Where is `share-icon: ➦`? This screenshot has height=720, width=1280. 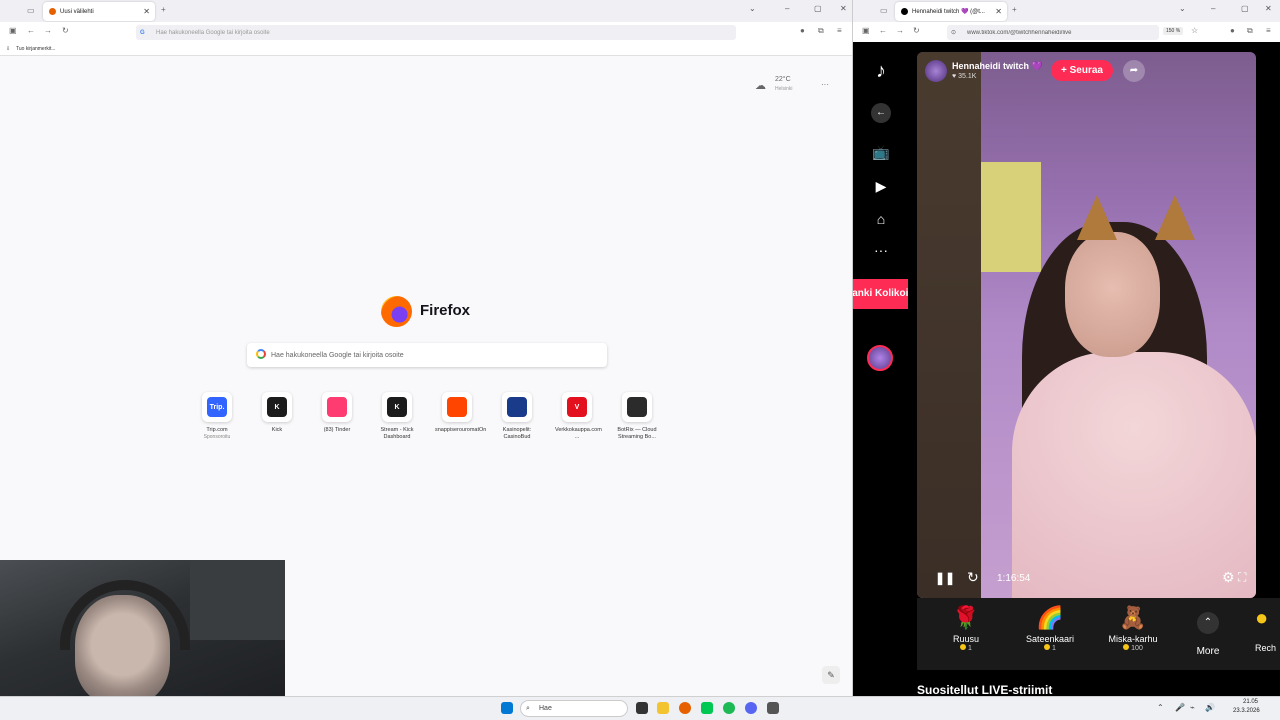
share-icon: ➦ is located at coordinates (1134, 71).